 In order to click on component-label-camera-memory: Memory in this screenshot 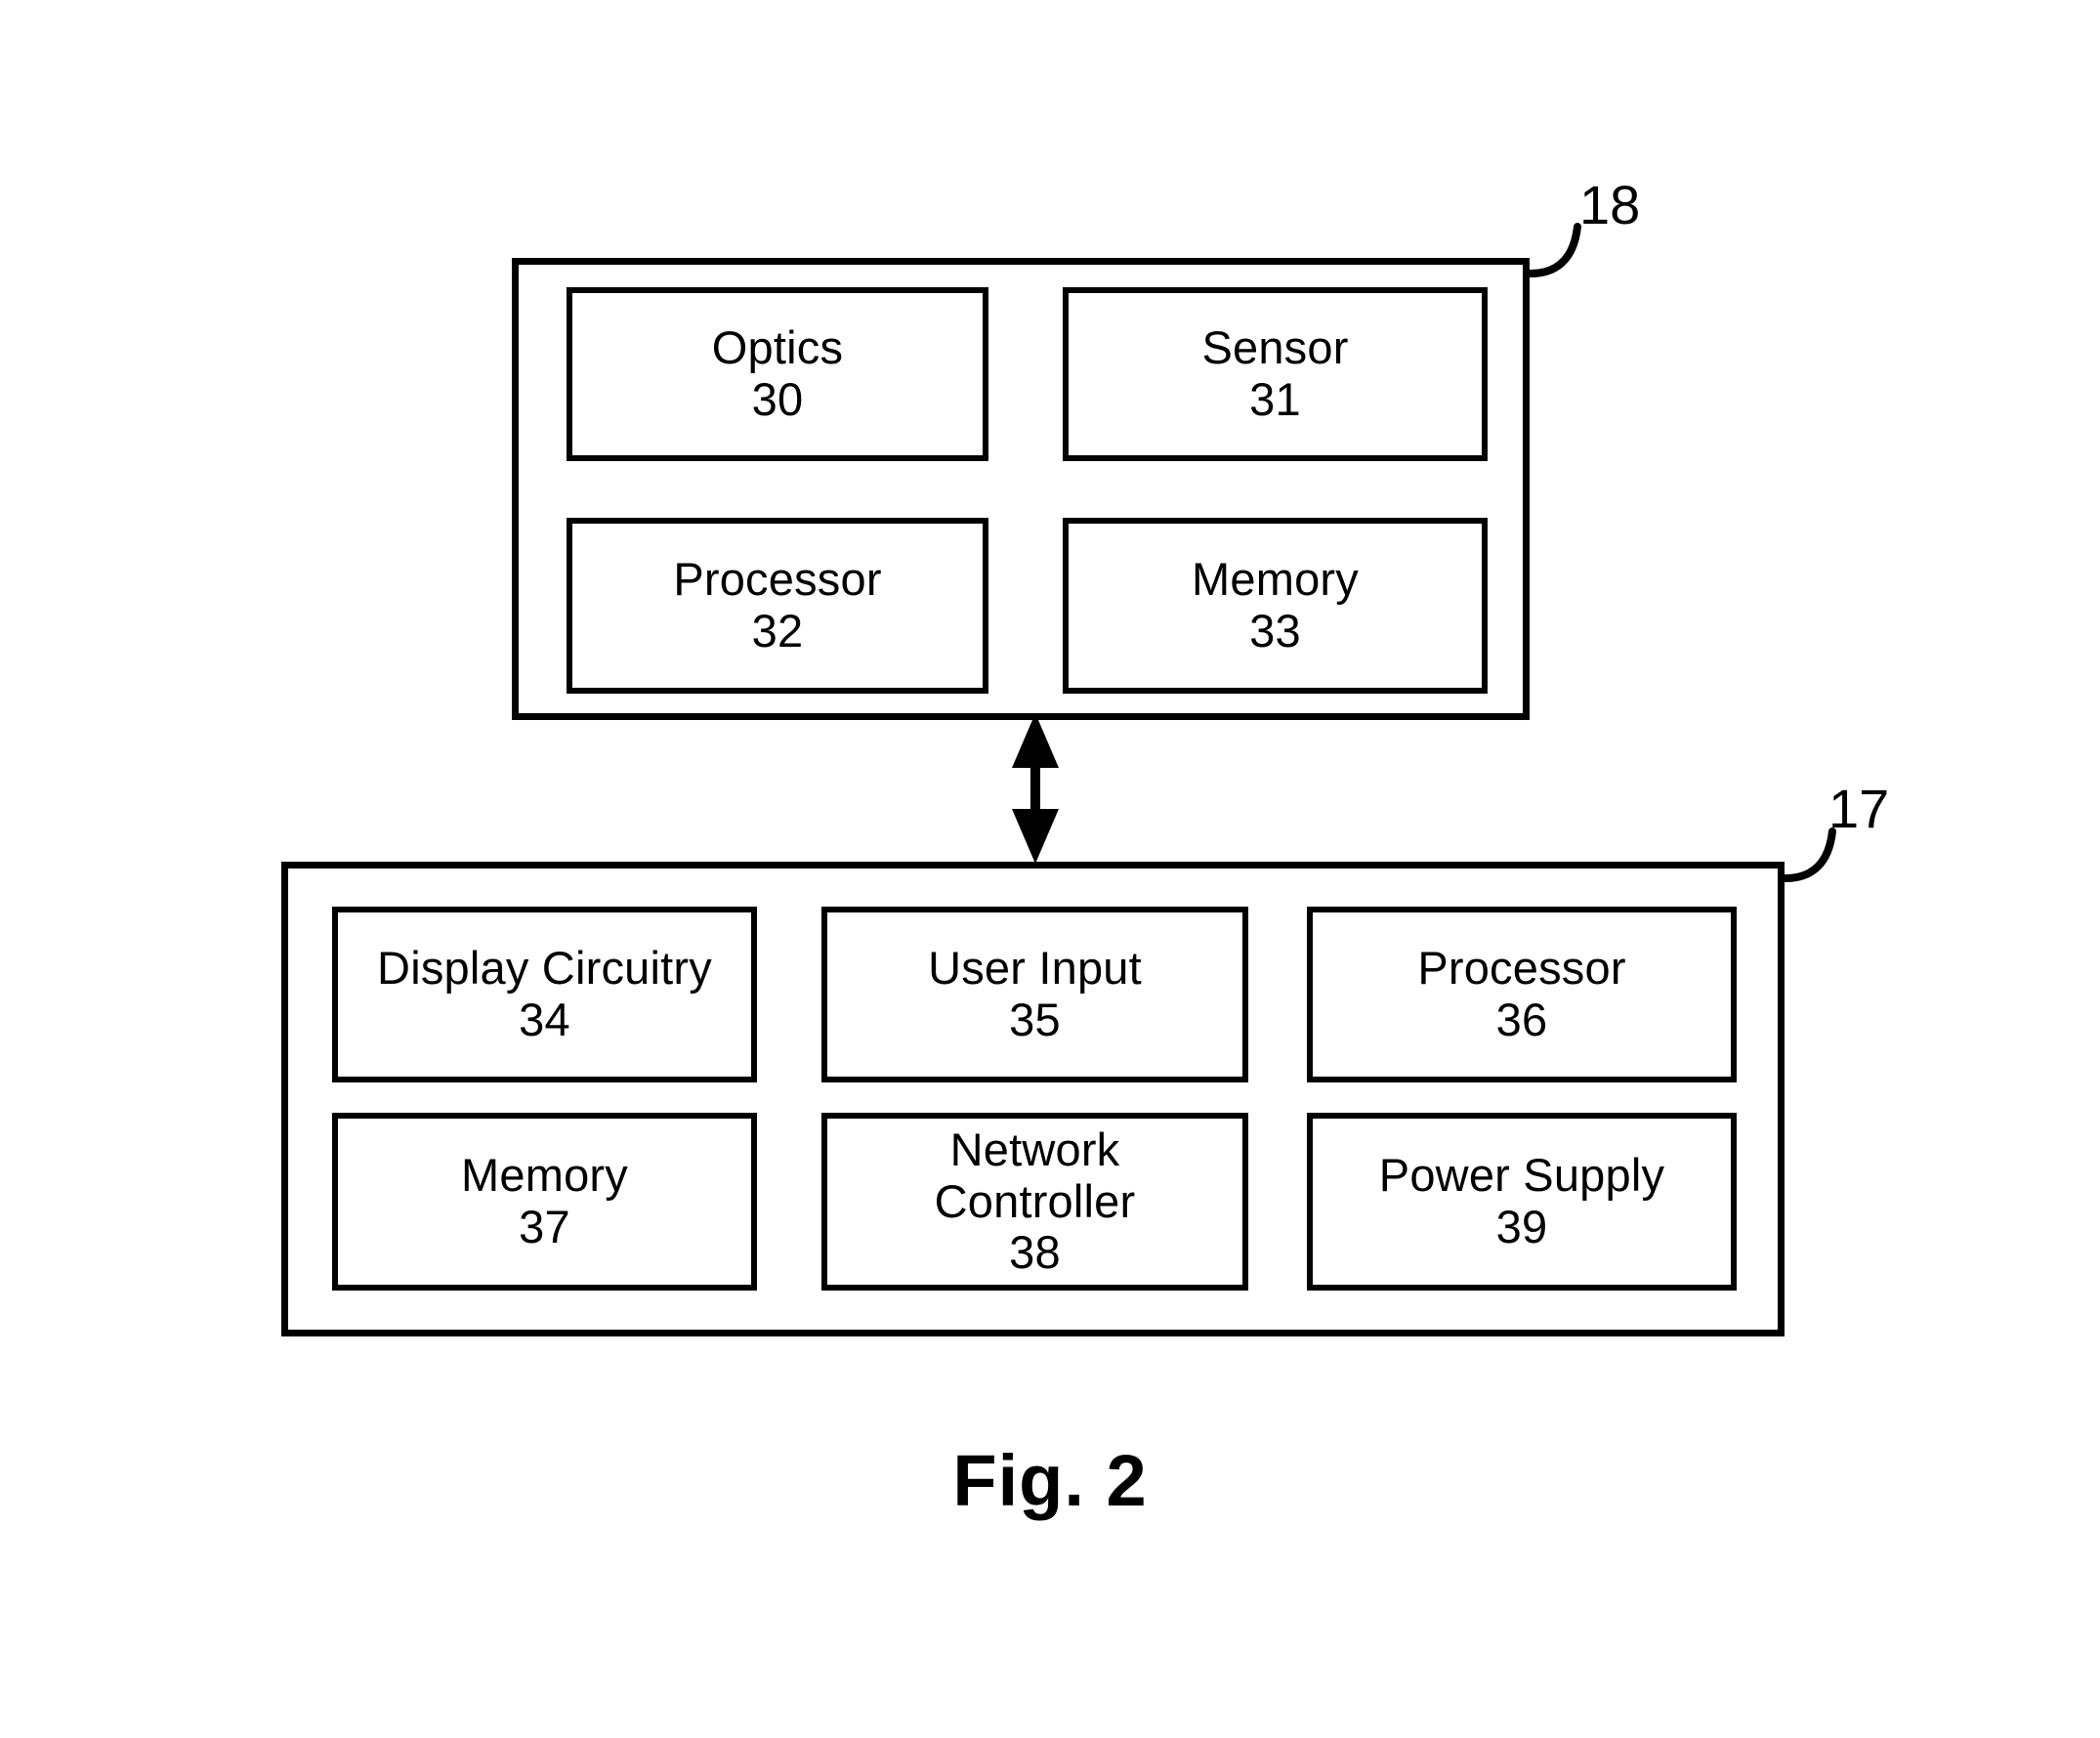, I will do `click(1275, 579)`.